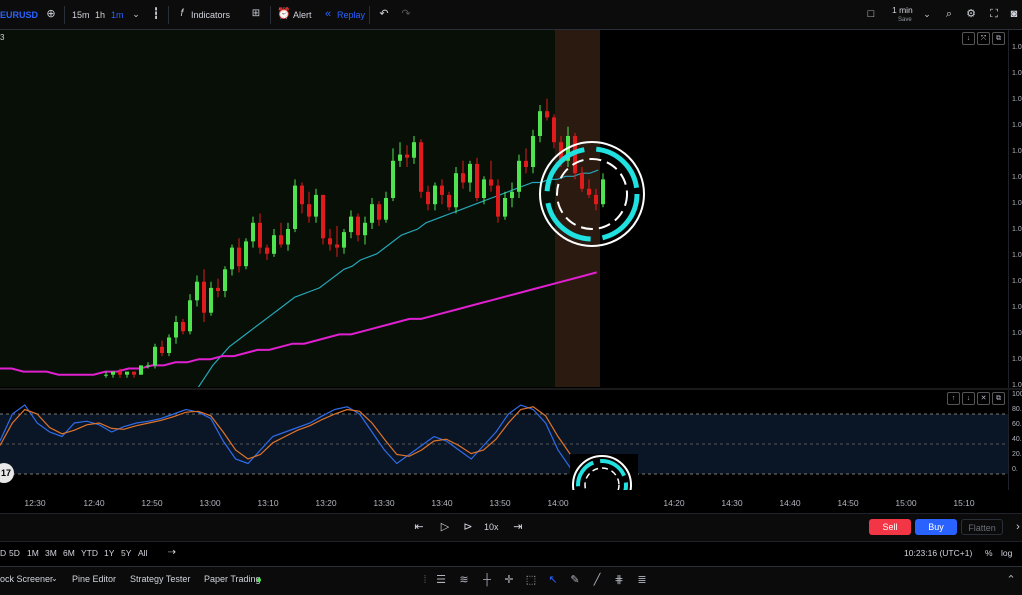  Describe the element at coordinates (531, 580) in the screenshot. I see `select-box-icon: ⬚` at that location.